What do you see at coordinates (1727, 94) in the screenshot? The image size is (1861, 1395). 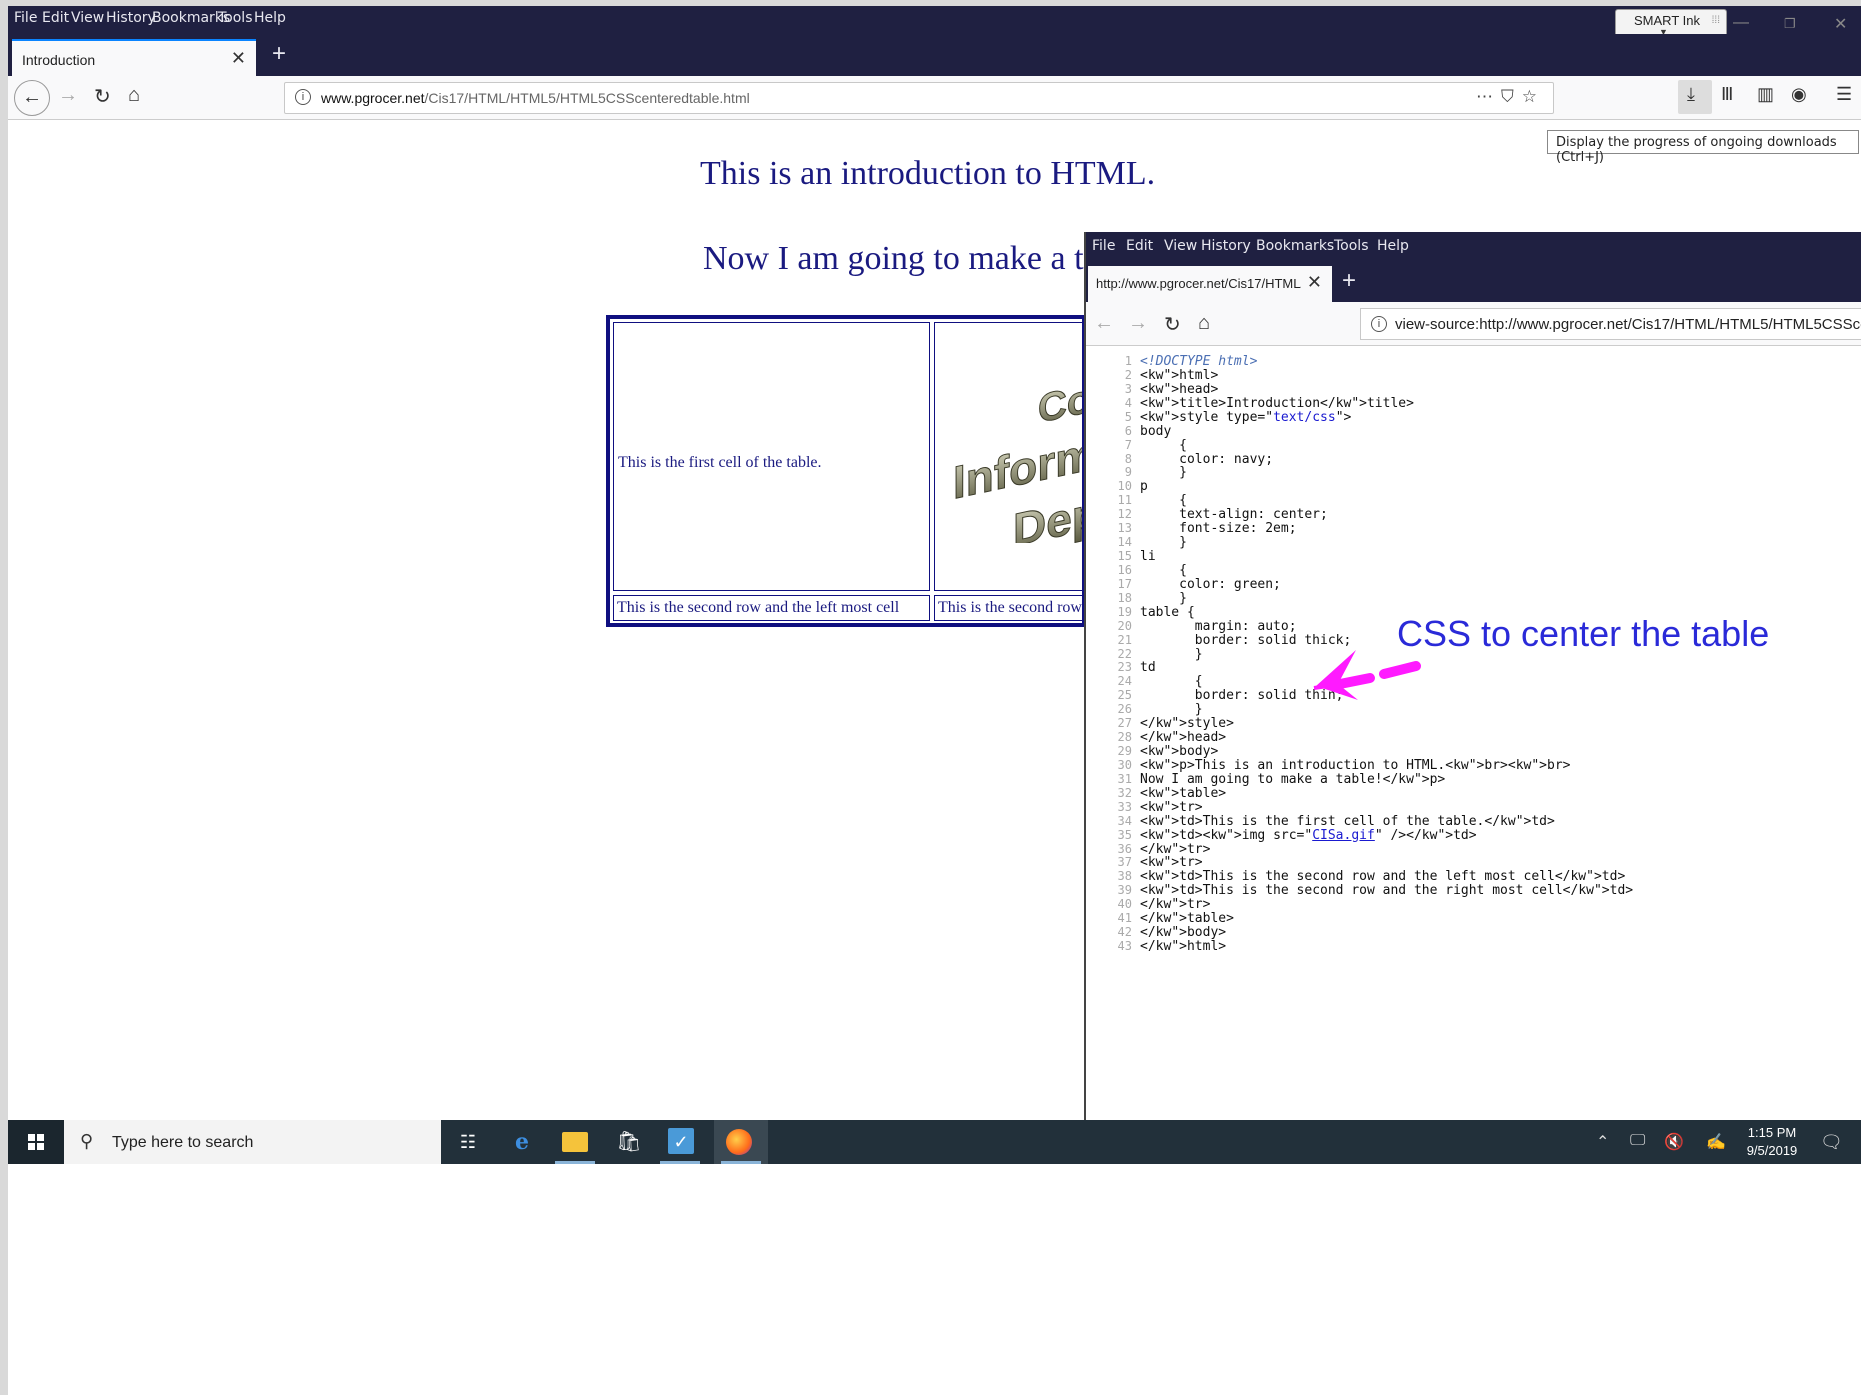 I see `library-icon: Ⅲ` at bounding box center [1727, 94].